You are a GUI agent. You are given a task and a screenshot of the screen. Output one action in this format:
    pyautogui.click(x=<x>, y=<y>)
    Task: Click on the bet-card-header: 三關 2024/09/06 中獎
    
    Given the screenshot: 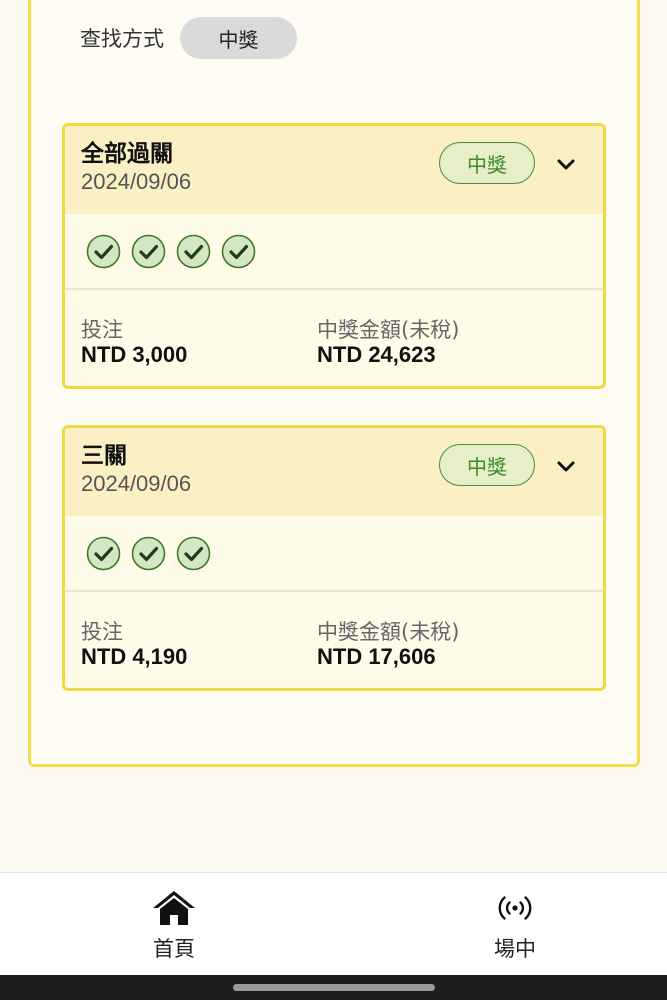 What is the action you would take?
    pyautogui.click(x=334, y=472)
    